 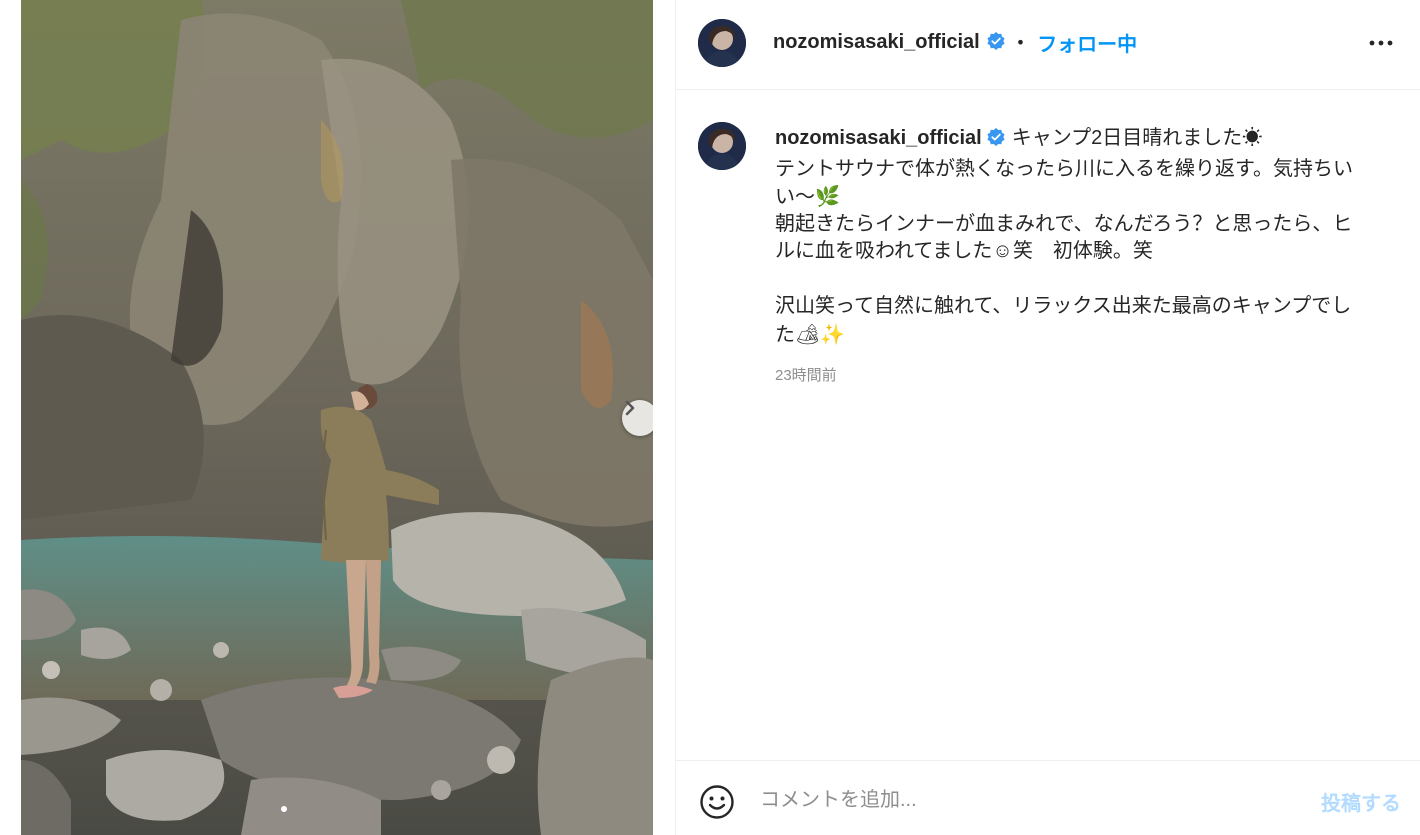 I want to click on caption-line-7: 沢山笑って自然に触れて、リラックス出来た最高のキャンプでし, so click(x=1063, y=306).